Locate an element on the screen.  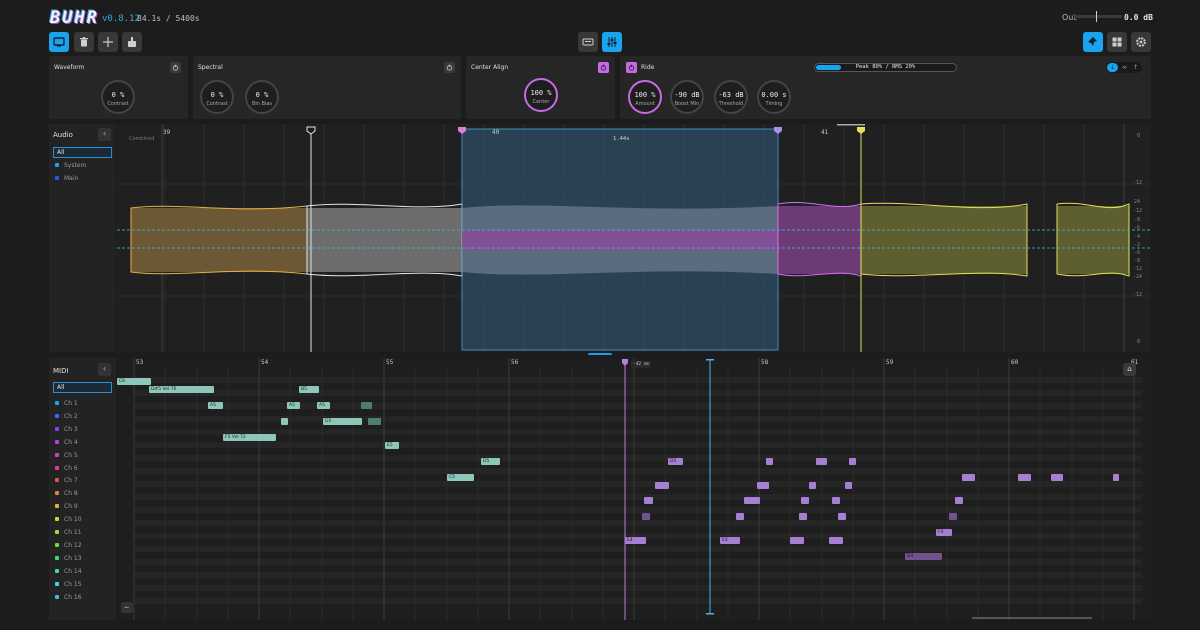
export-button is located at coordinates (132, 42).